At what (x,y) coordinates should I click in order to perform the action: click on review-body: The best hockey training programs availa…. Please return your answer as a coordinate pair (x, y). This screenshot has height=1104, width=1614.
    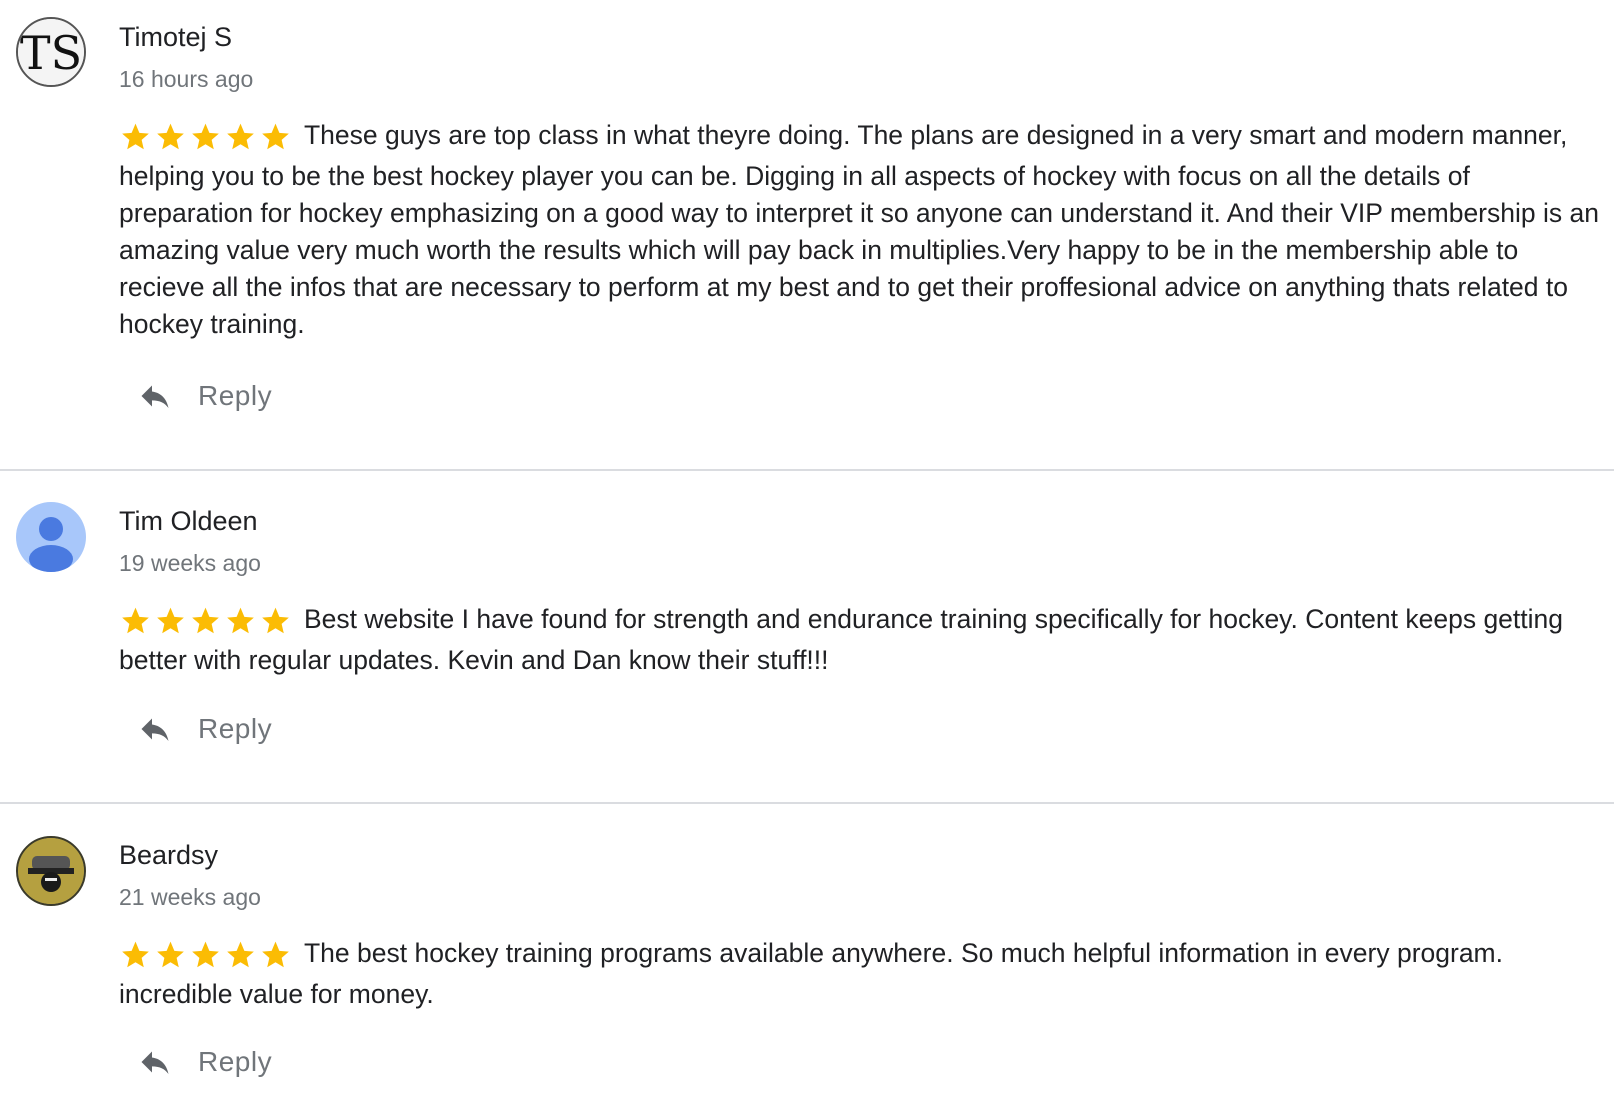
    Looking at the image, I should click on (859, 974).